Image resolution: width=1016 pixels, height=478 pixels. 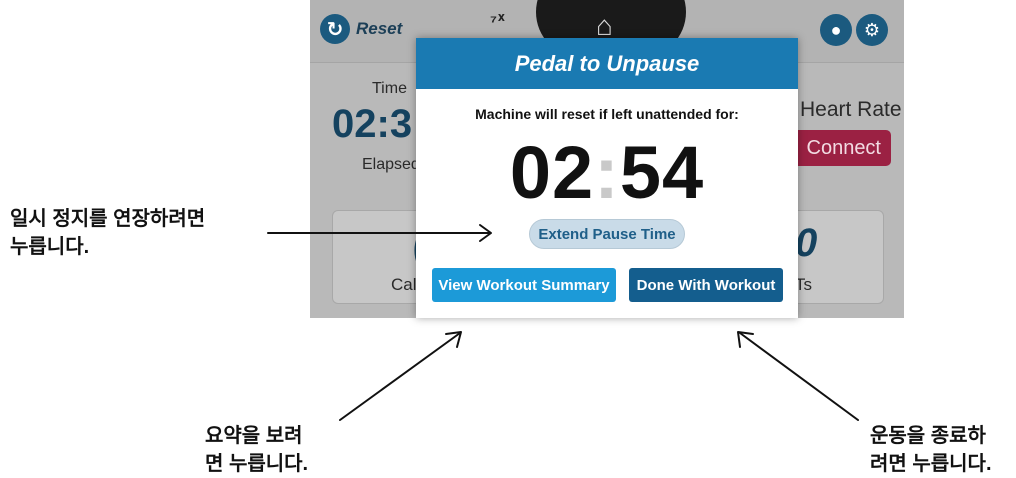 What do you see at coordinates (254, 436) in the screenshot?
I see `summary-annotation-line1: 요약을 보려` at bounding box center [254, 436].